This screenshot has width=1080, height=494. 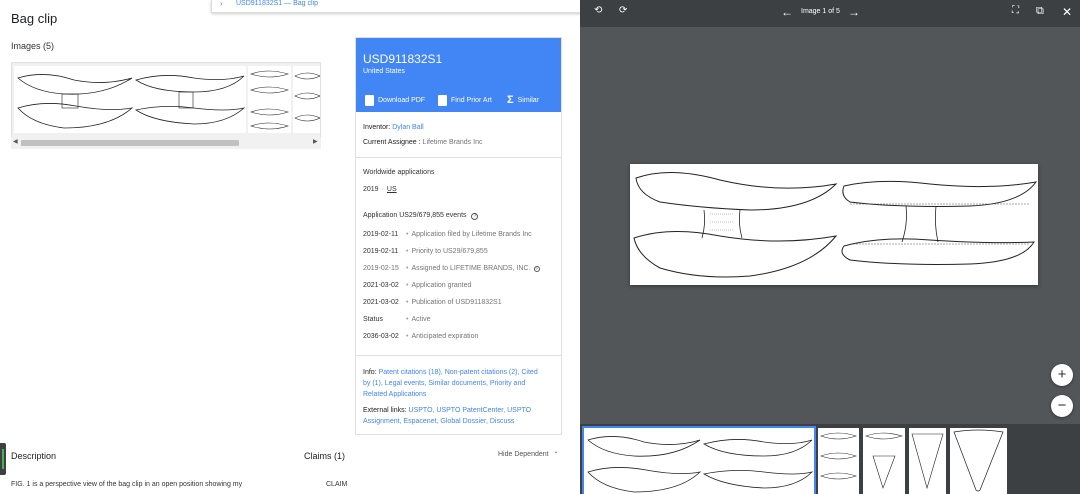 I want to click on zoom-out-button: −, so click(x=1062, y=406).